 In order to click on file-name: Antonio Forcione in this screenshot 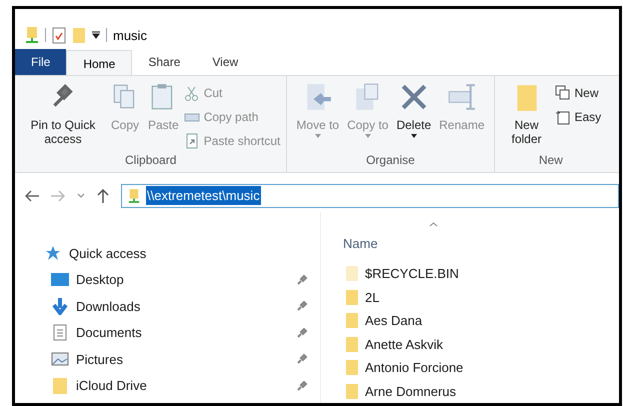, I will do `click(414, 368)`.